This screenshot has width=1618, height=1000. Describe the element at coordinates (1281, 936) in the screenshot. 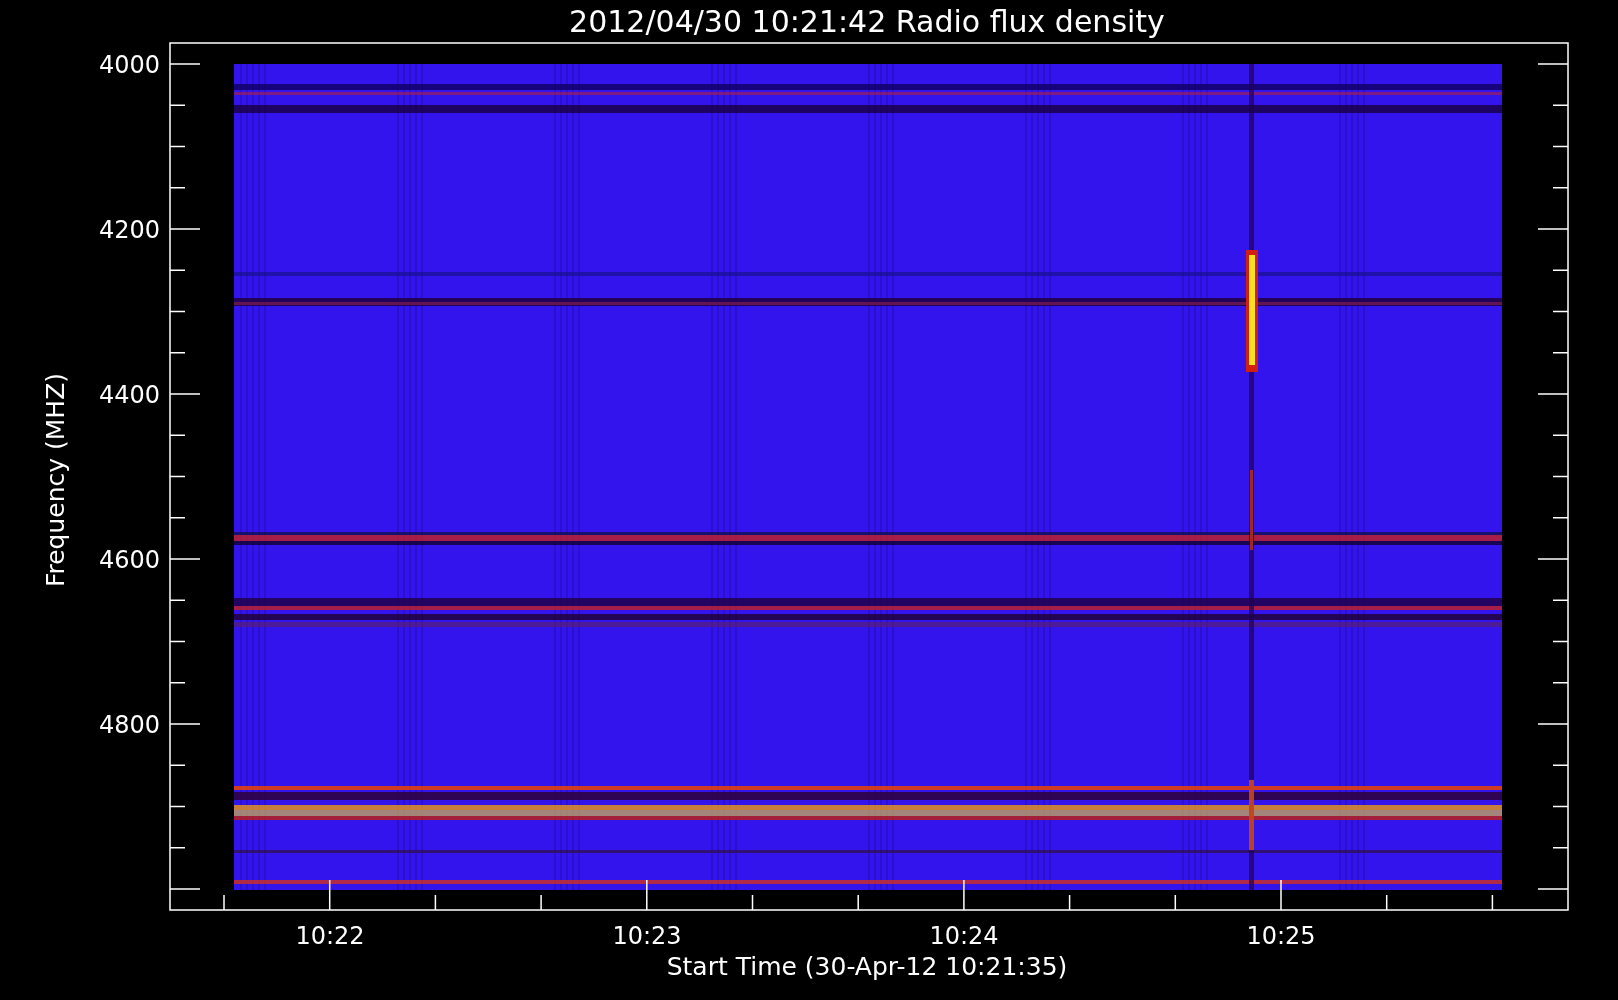

I see `x-tick-label: 10:25` at that location.